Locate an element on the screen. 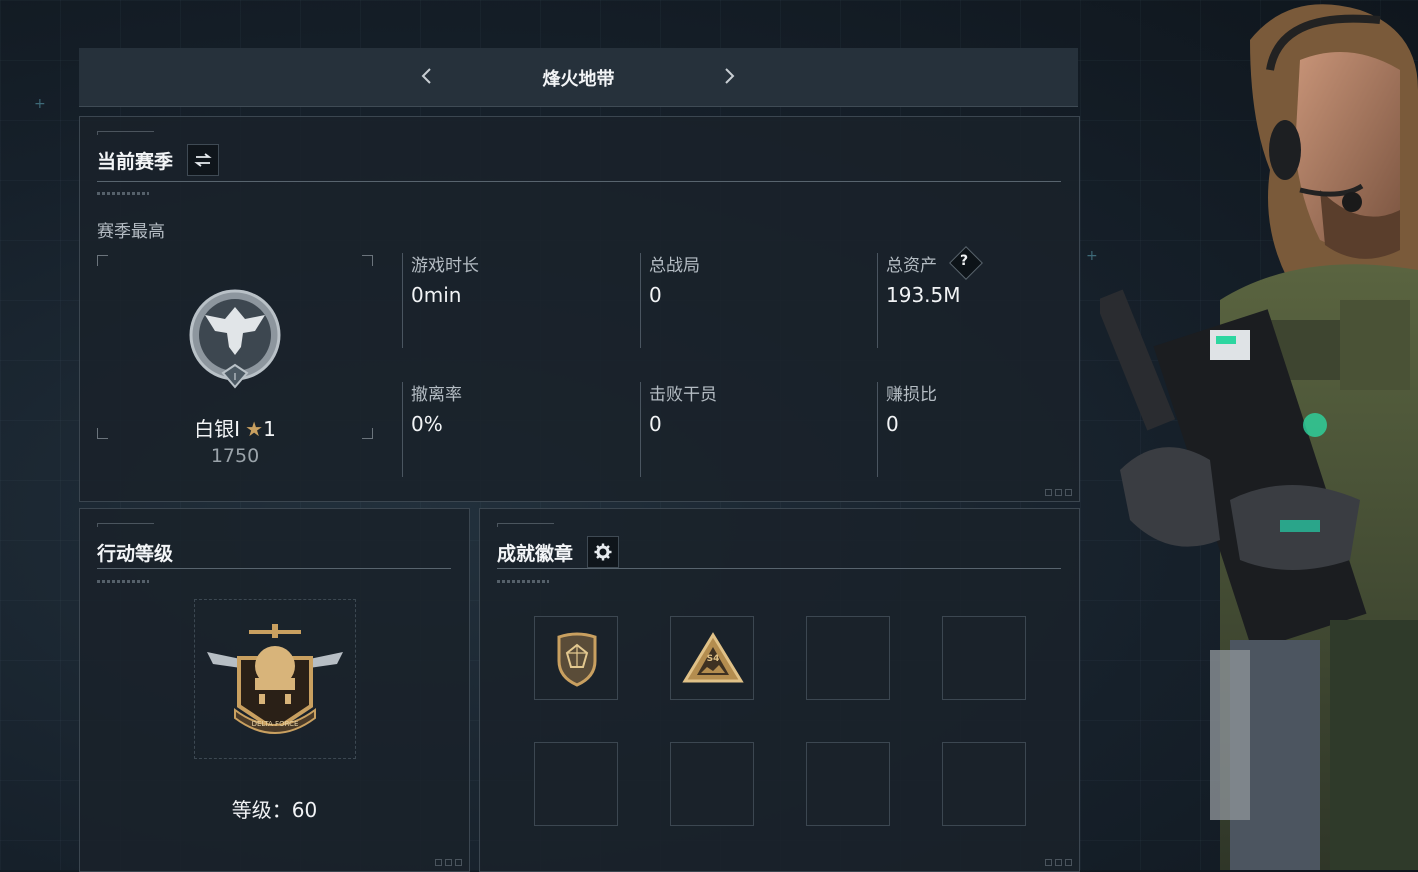 The height and width of the screenshot is (872, 1418). stat-label: 击败干员 is located at coordinates (683, 395).